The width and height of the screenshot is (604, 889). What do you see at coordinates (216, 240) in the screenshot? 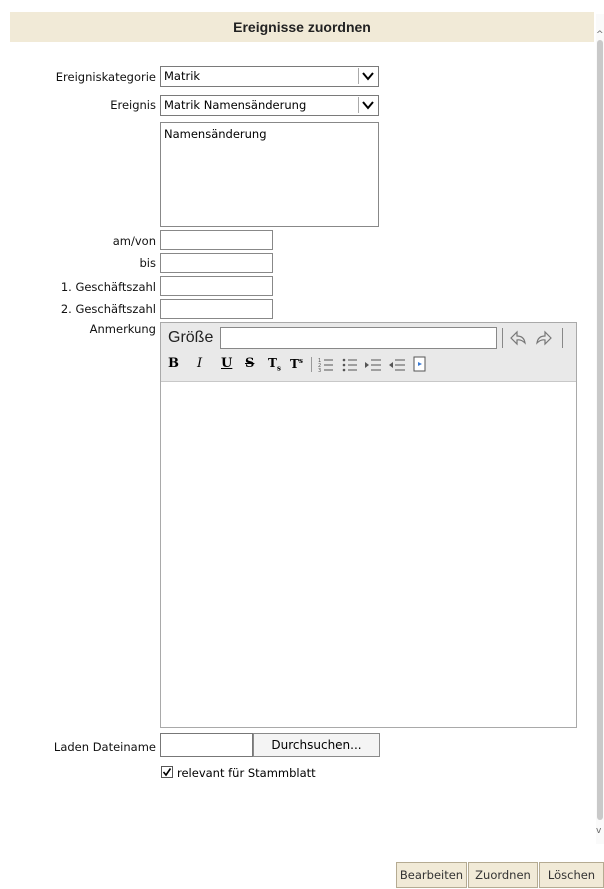
I see `amvon-input` at bounding box center [216, 240].